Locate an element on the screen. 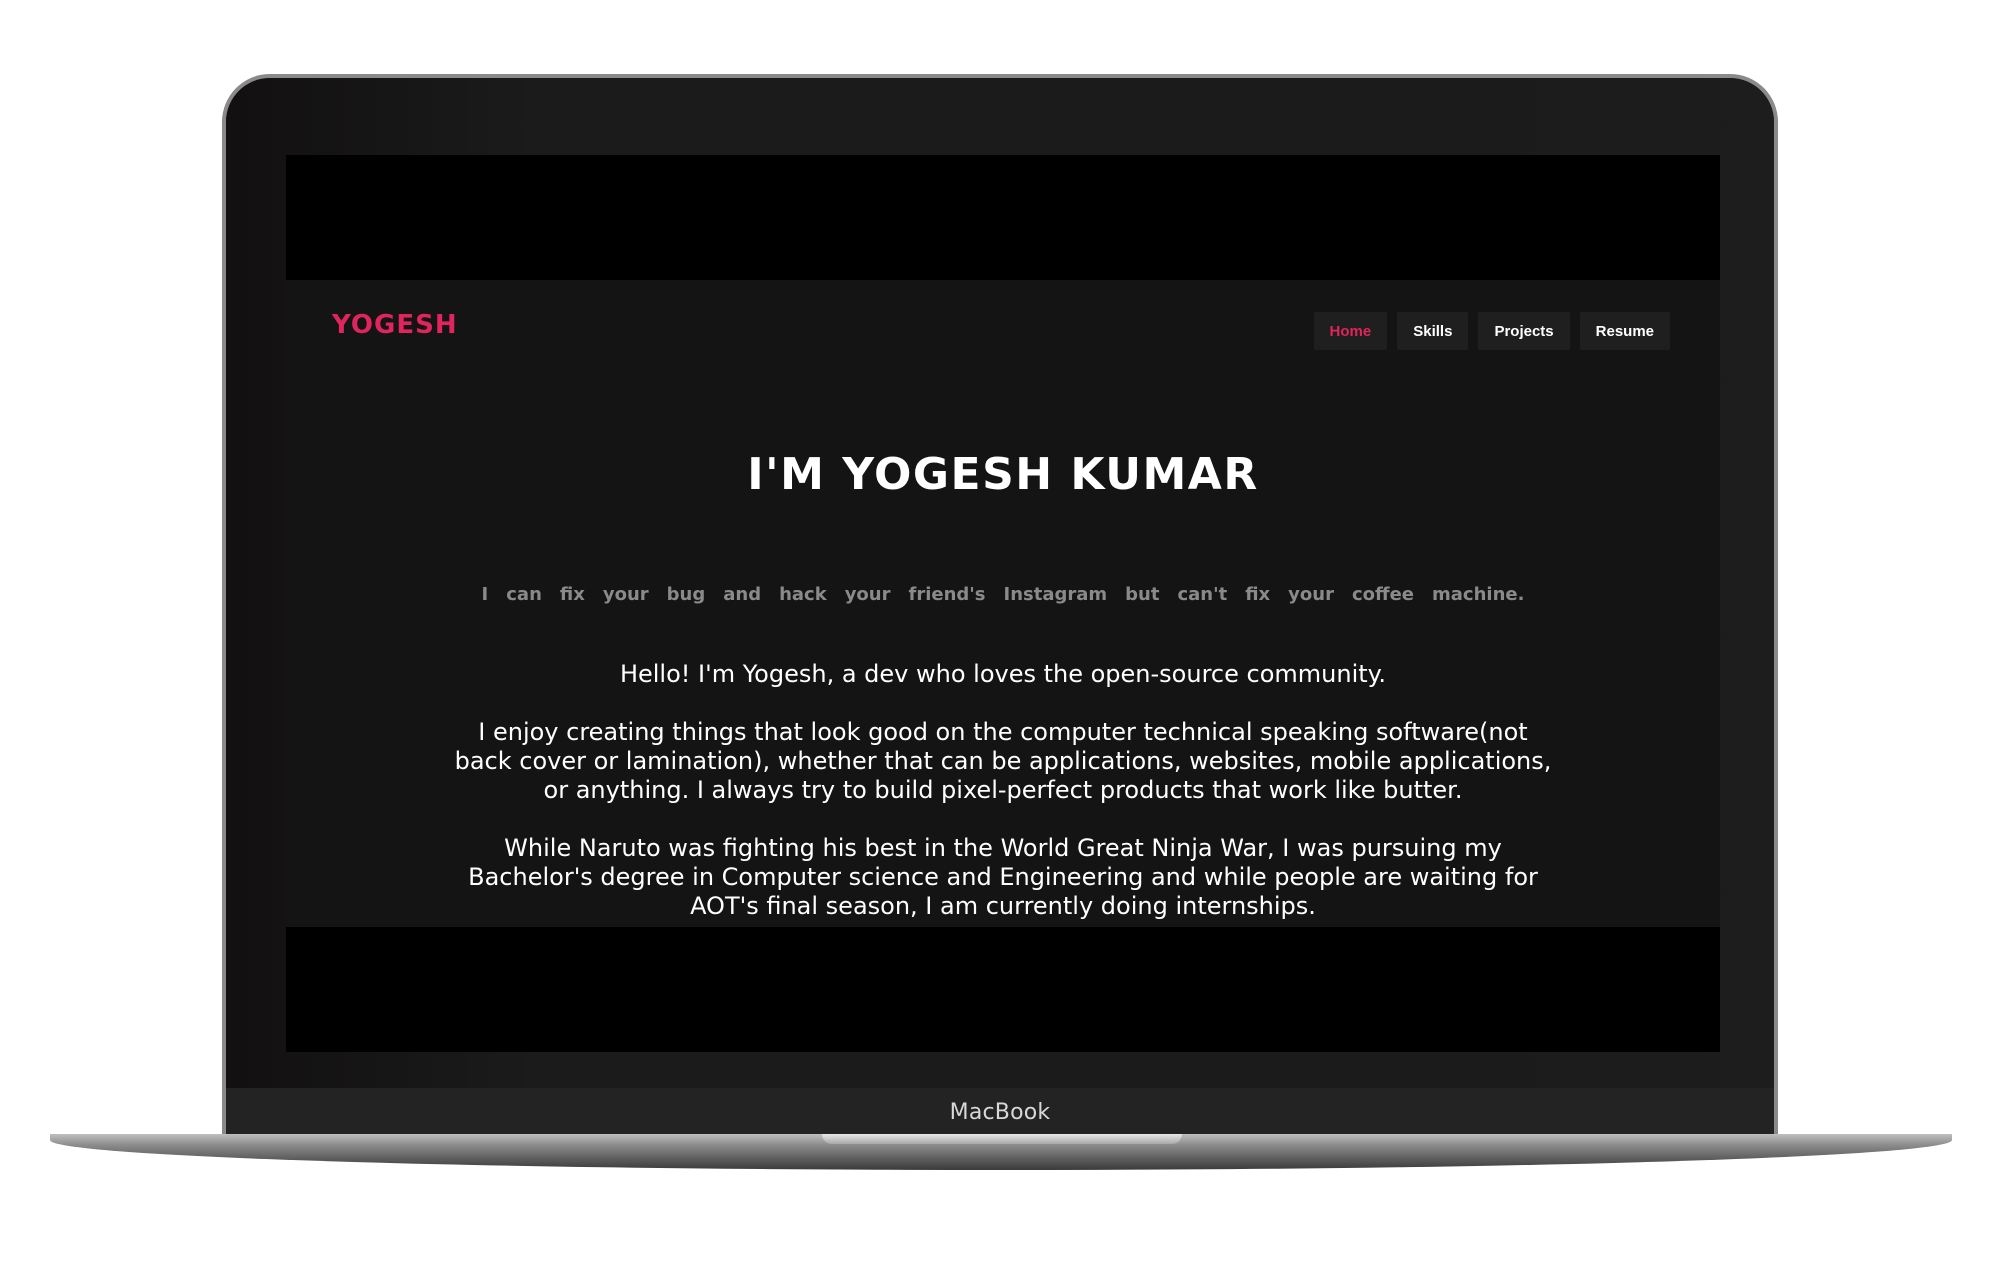 This screenshot has height=1262, width=1999. tagline-word: Instagram is located at coordinates (1055, 594).